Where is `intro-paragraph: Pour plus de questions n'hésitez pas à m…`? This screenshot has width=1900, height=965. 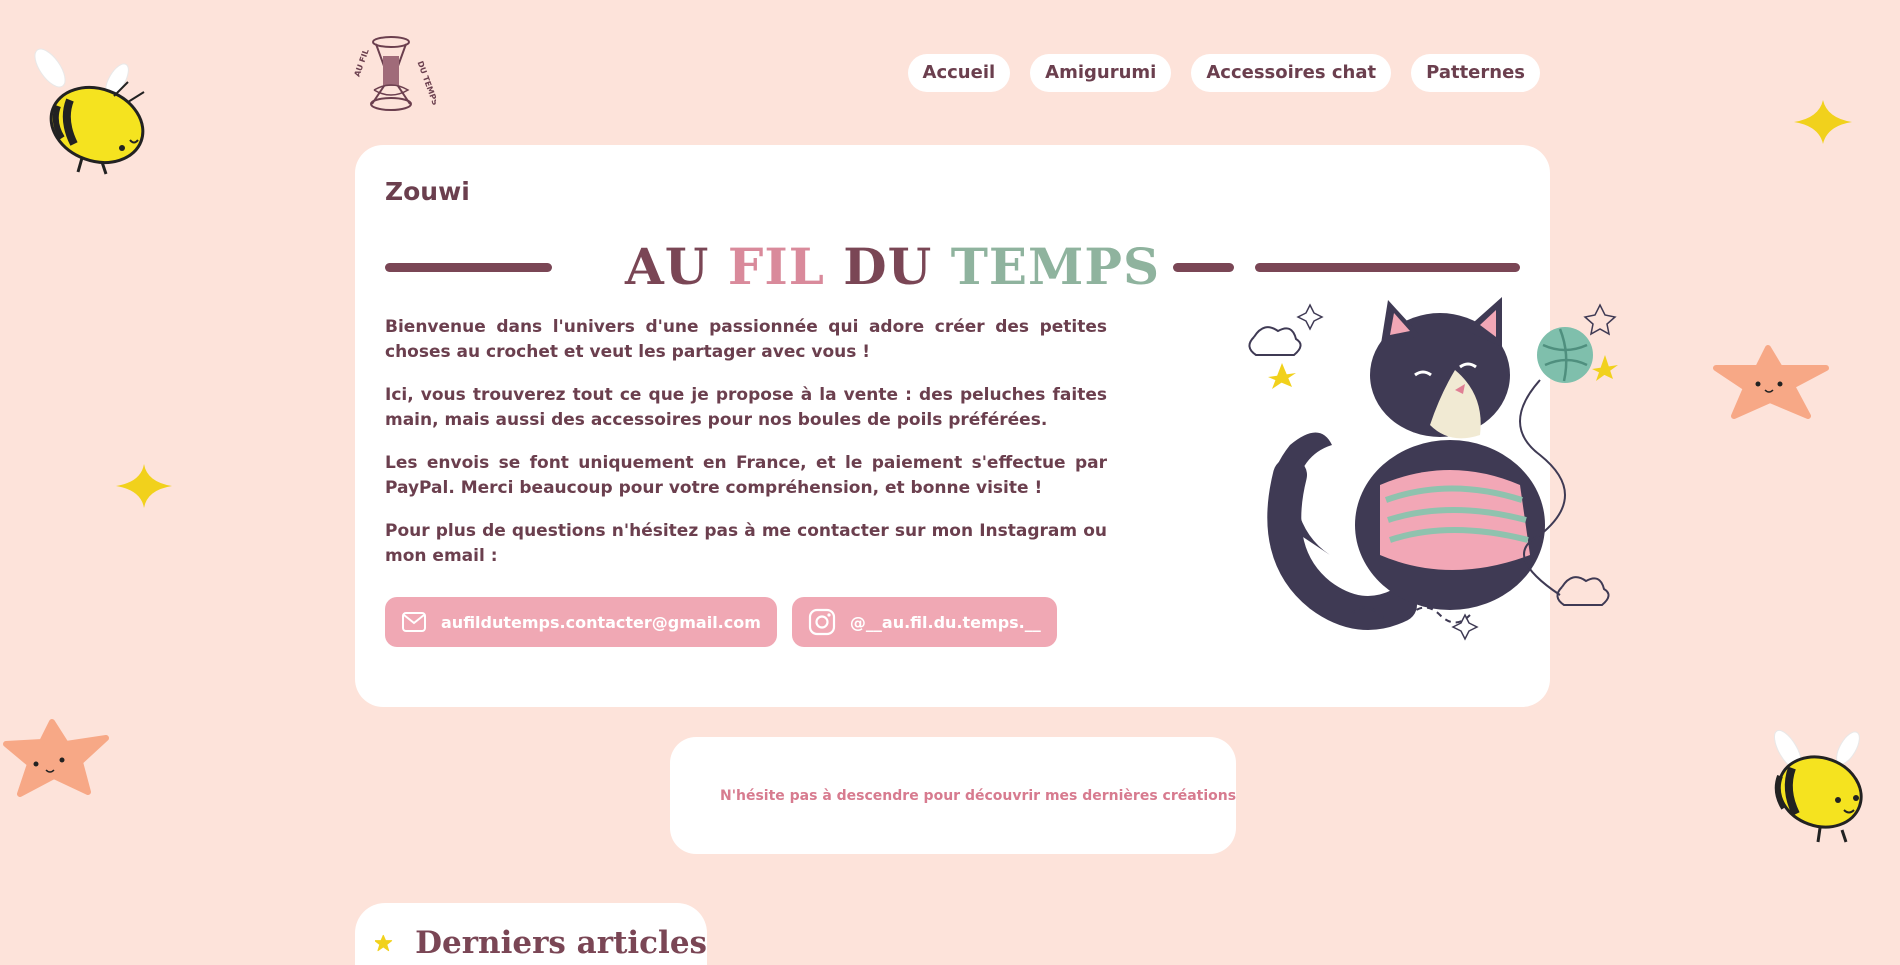
intro-paragraph: Pour plus de questions n'hésitez pas à m… is located at coordinates (746, 543).